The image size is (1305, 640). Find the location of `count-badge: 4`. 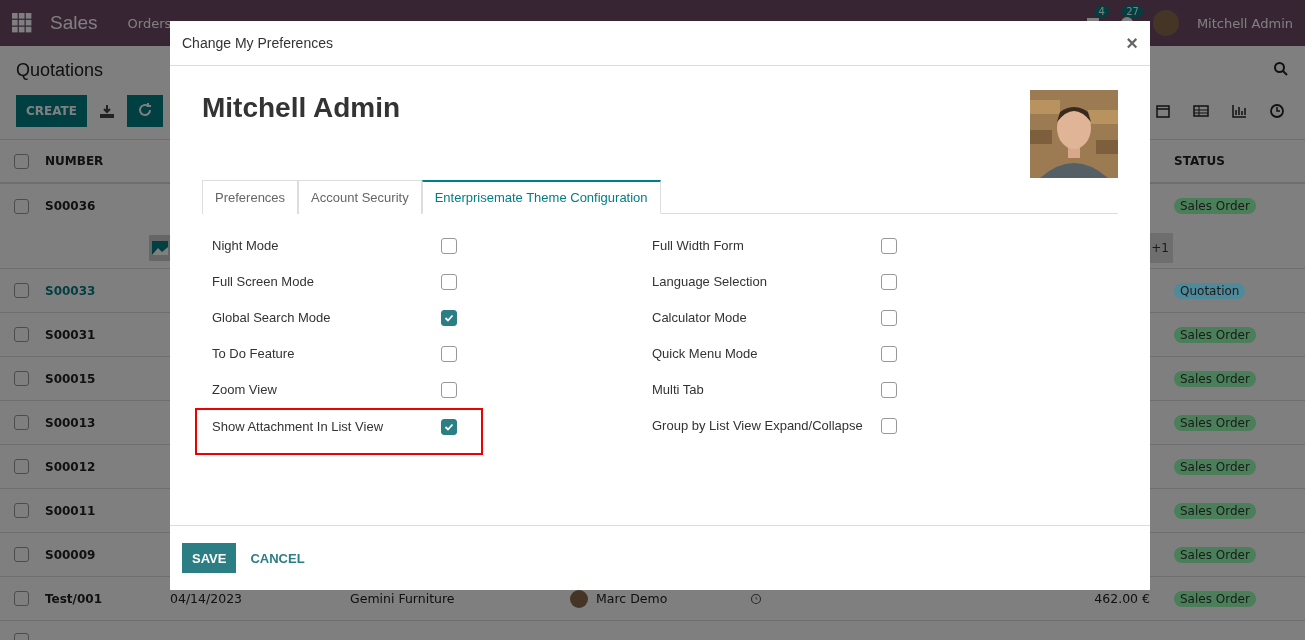

count-badge: 4 is located at coordinates (1101, 11).